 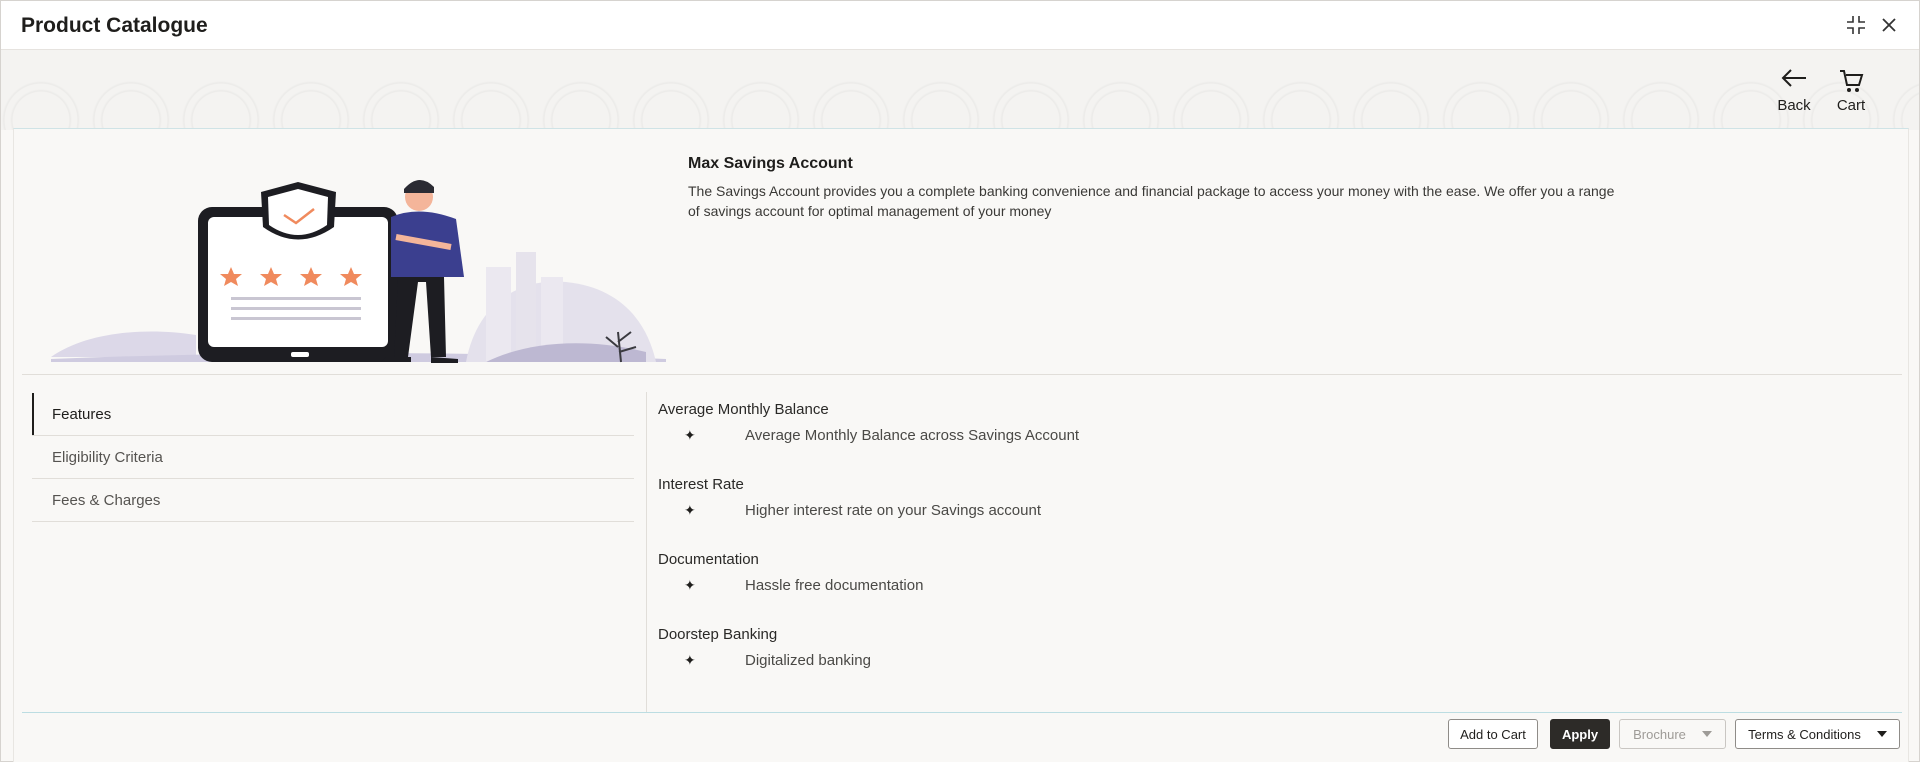 What do you see at coordinates (718, 634) in the screenshot?
I see `feature-heading: Doorstep Banking` at bounding box center [718, 634].